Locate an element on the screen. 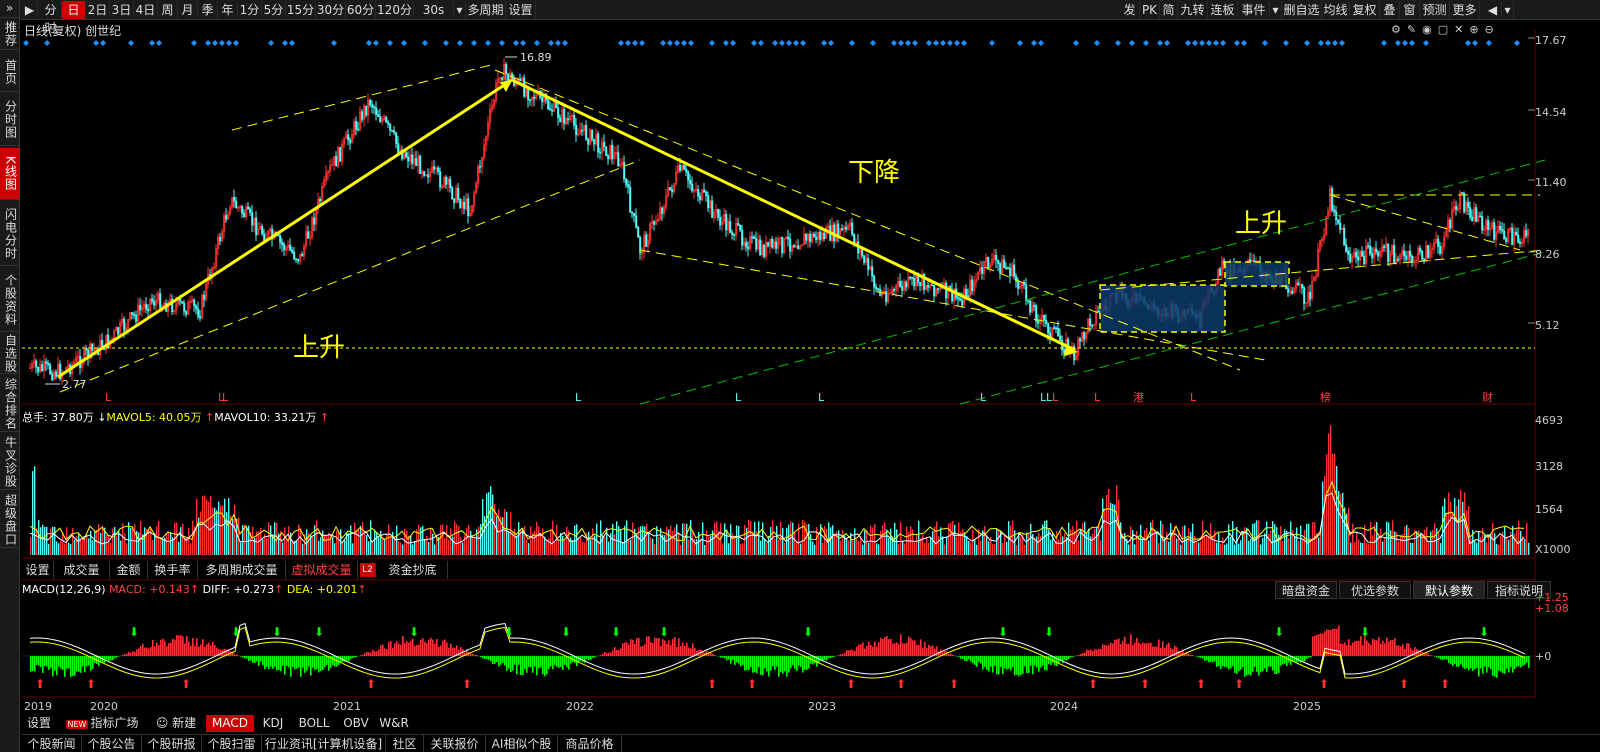  news-tab-1: 个股公告 is located at coordinates (112, 743).